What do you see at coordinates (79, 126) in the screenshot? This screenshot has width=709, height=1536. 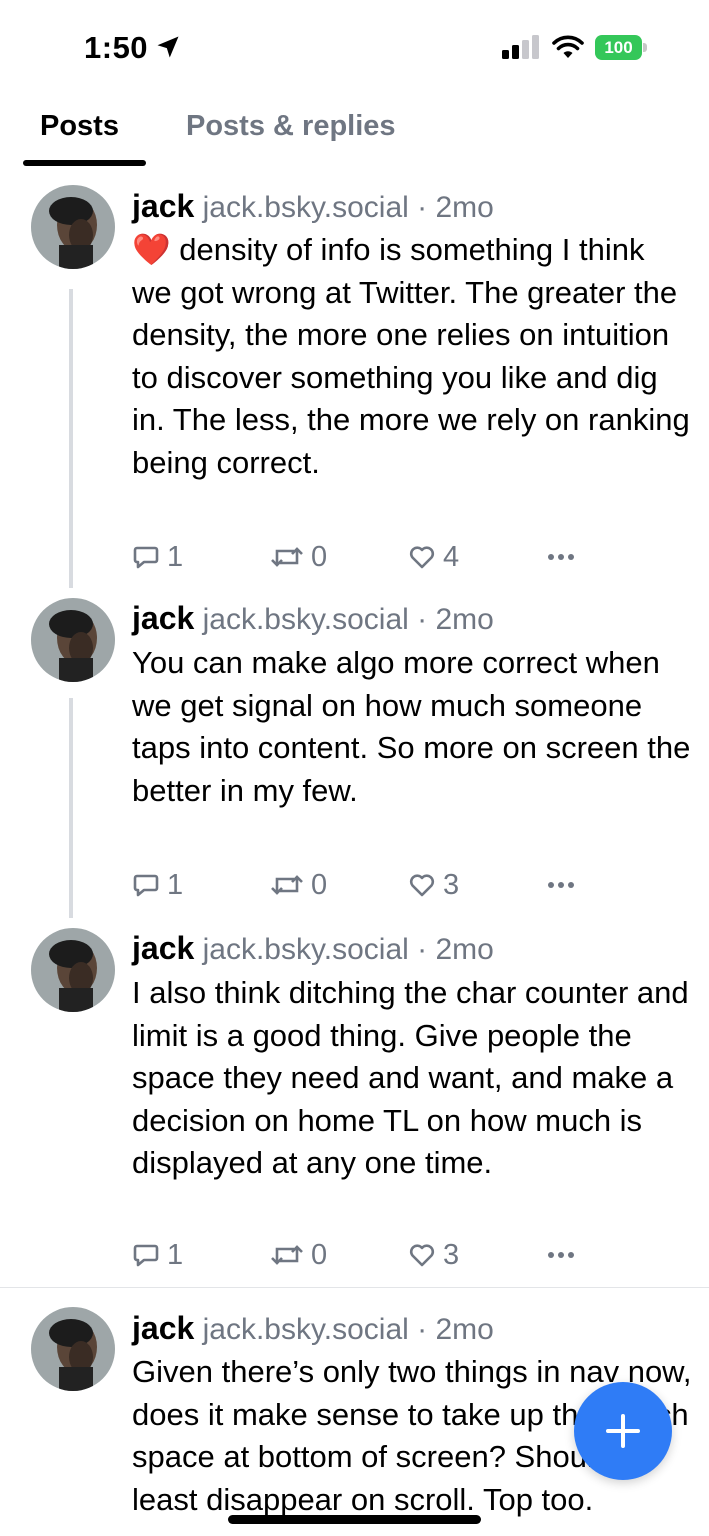 I see `tab-posts: Posts` at bounding box center [79, 126].